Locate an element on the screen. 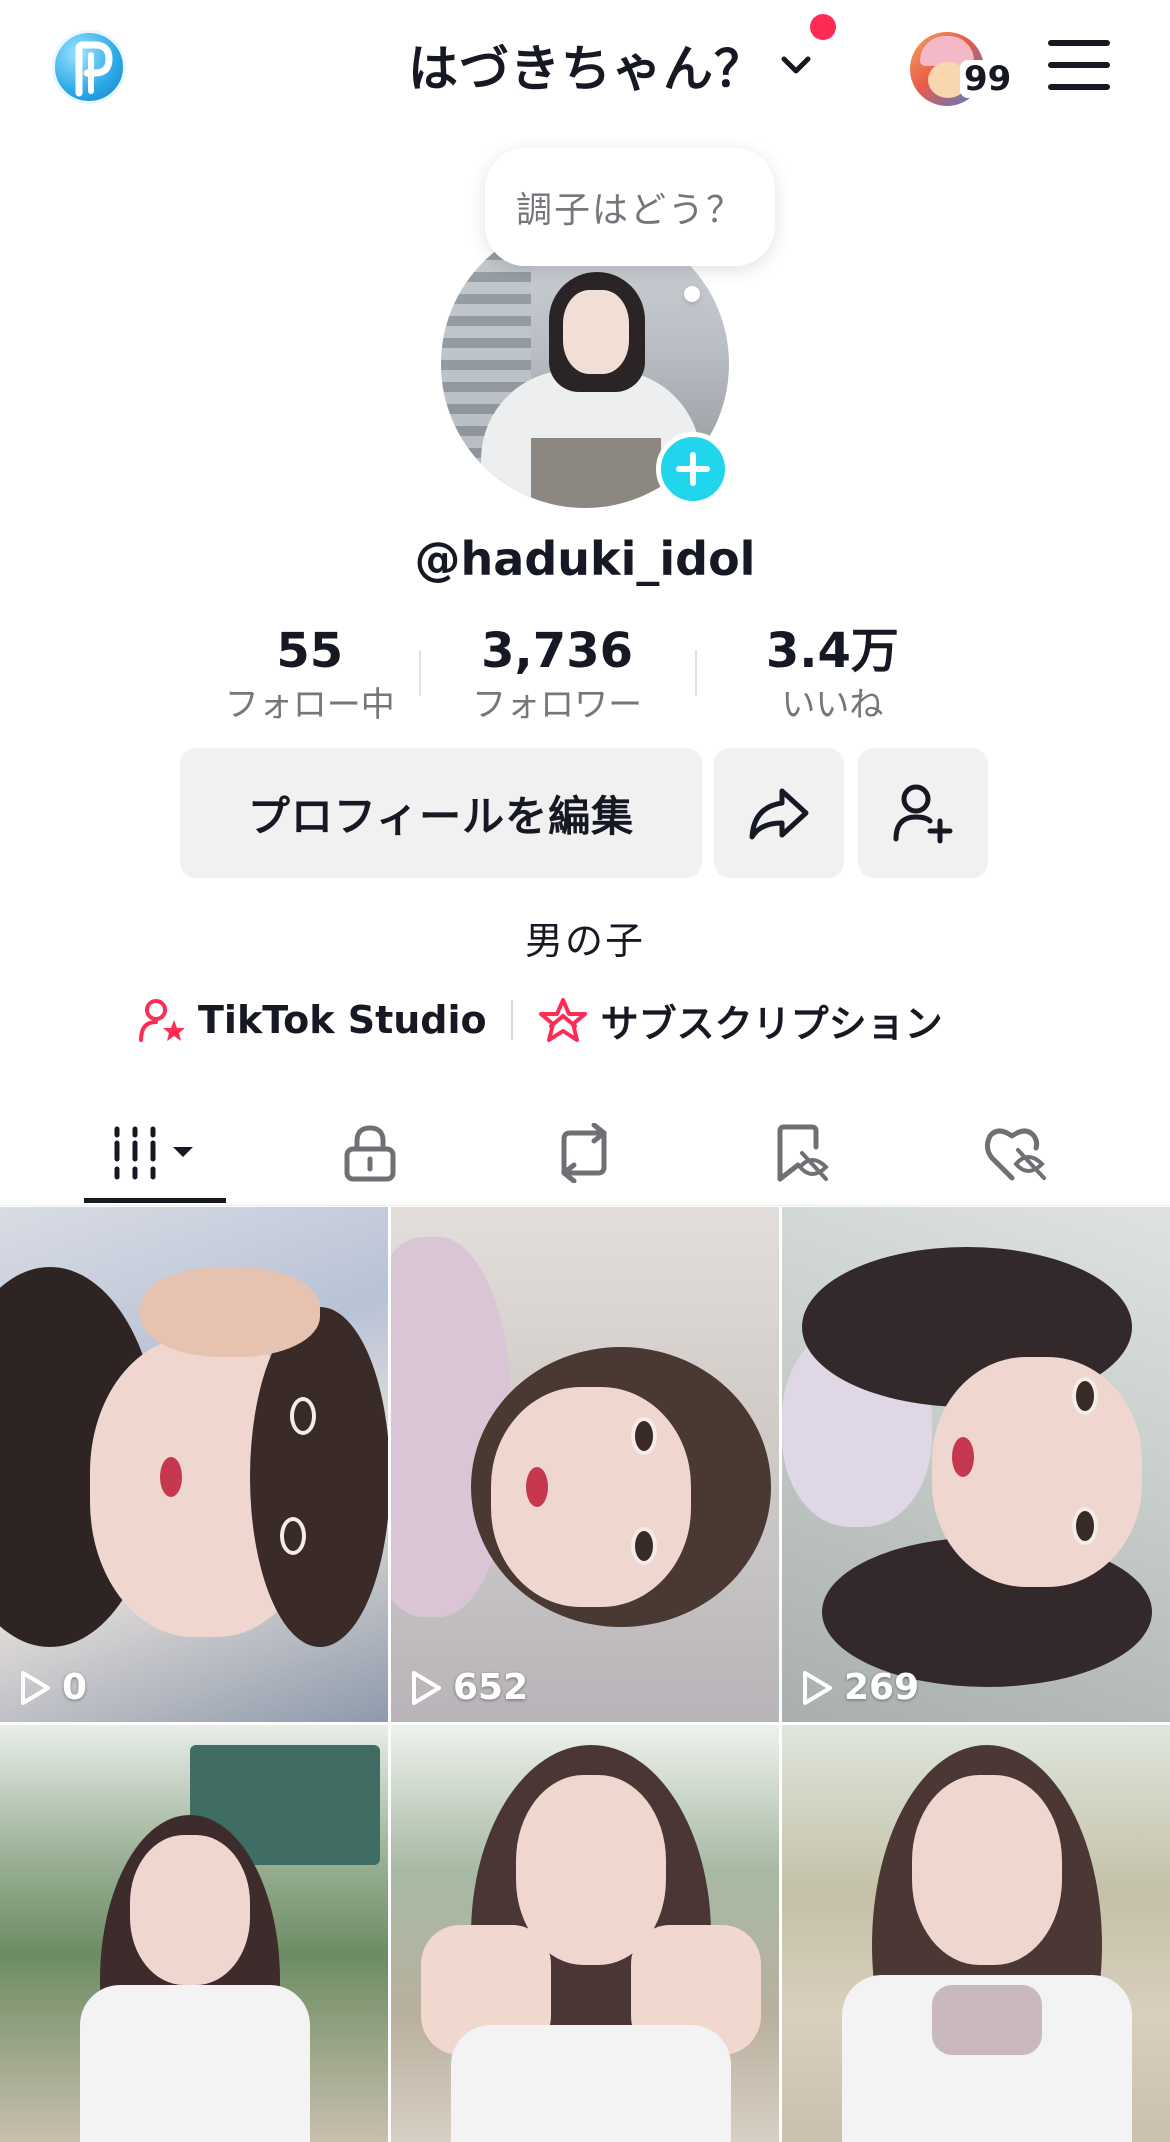  stat-value: 3,736 is located at coordinates (557, 651).